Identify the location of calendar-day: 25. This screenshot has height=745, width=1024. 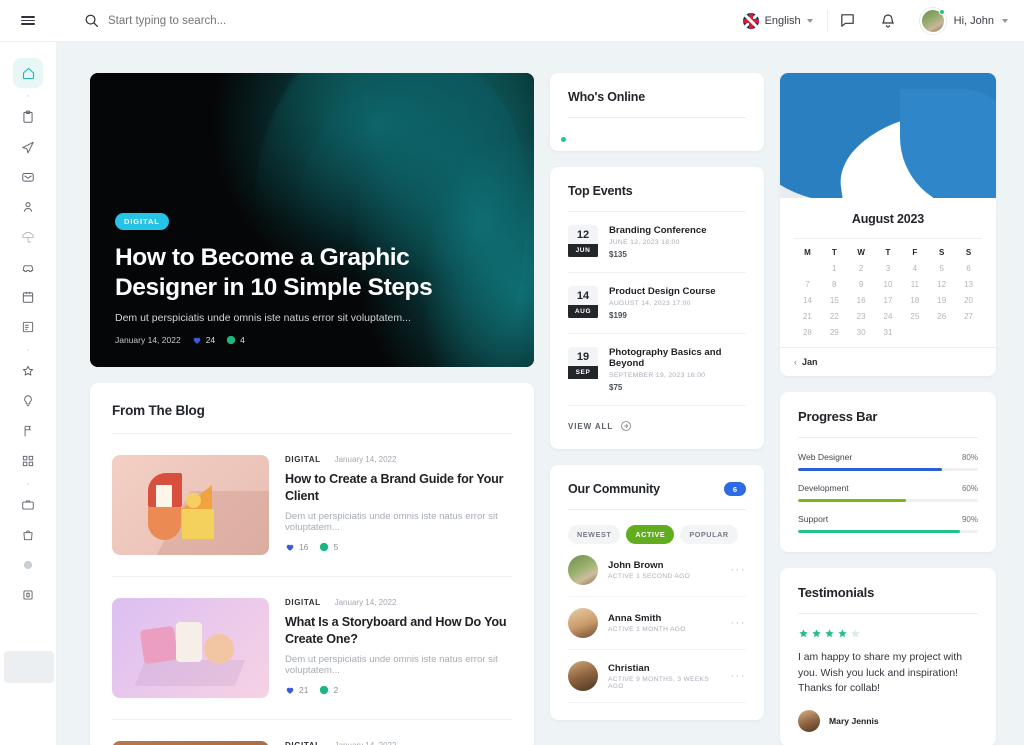
(914, 316).